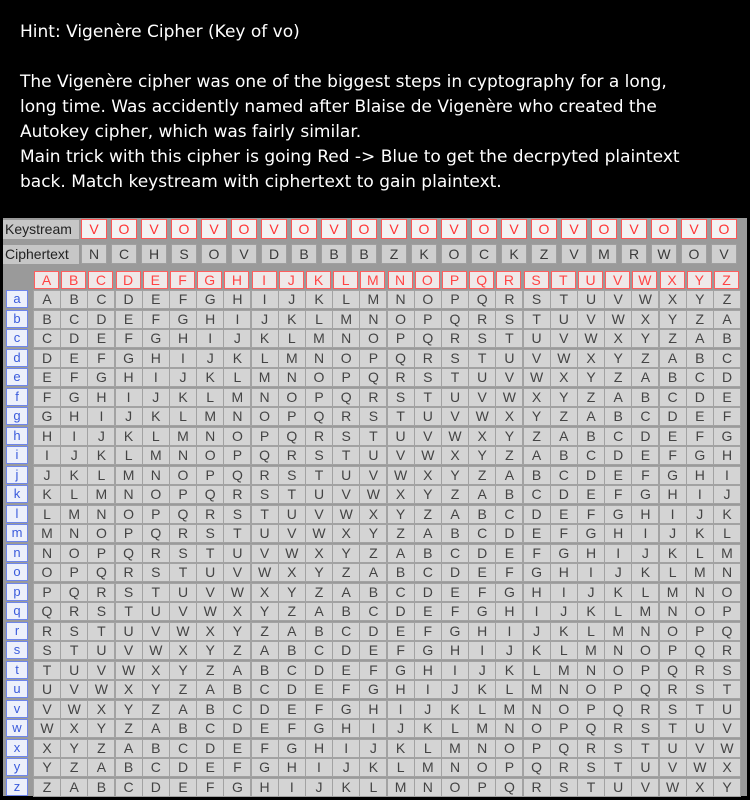 The height and width of the screenshot is (800, 750). I want to click on column-header-letter: Q, so click(482, 280).